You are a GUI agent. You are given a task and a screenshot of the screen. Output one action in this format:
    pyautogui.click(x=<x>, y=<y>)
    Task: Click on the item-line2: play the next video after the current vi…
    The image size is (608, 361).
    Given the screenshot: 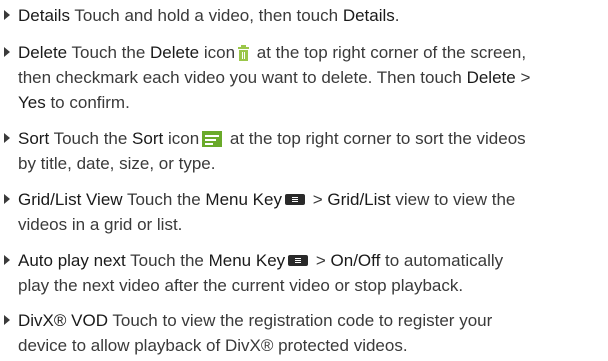 What is the action you would take?
    pyautogui.click(x=312, y=285)
    